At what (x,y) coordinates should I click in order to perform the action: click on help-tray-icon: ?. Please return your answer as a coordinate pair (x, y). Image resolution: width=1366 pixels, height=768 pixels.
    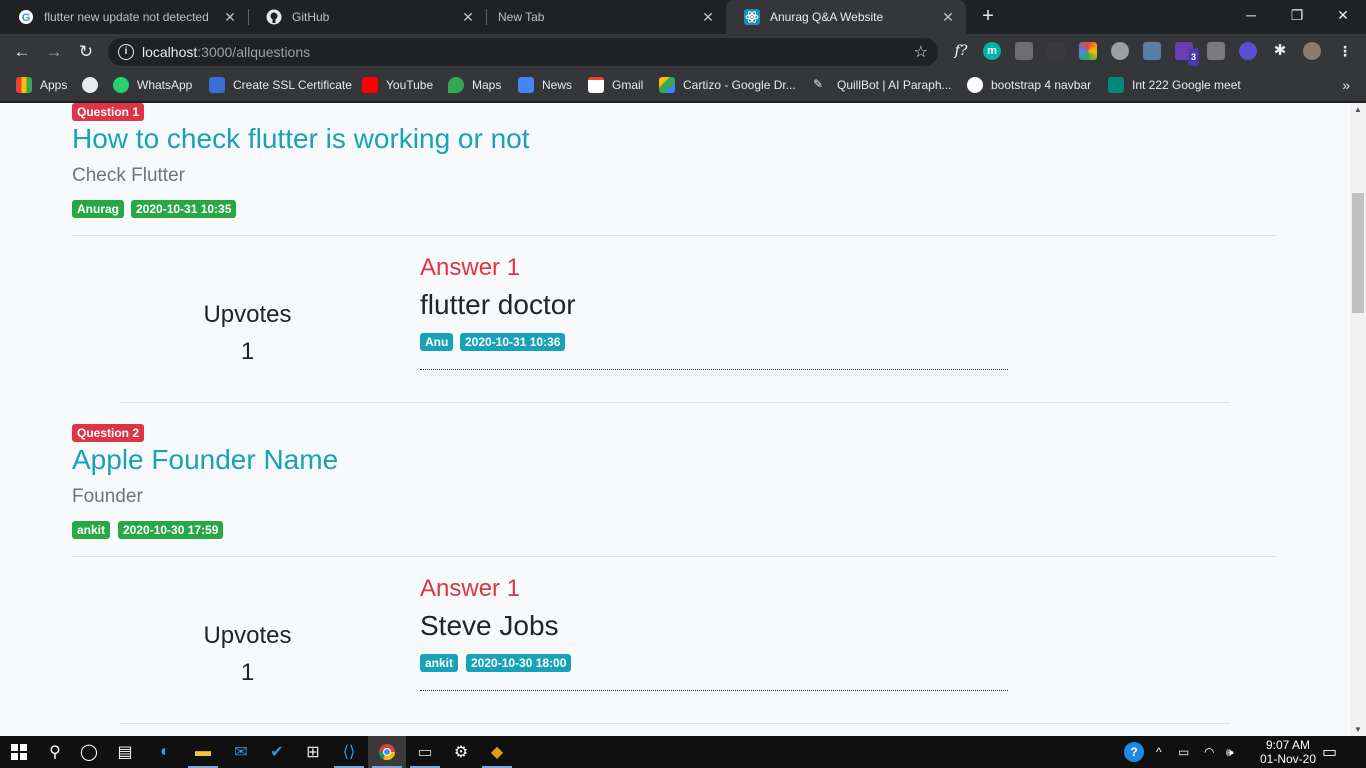
    Looking at the image, I should click on (1134, 752).